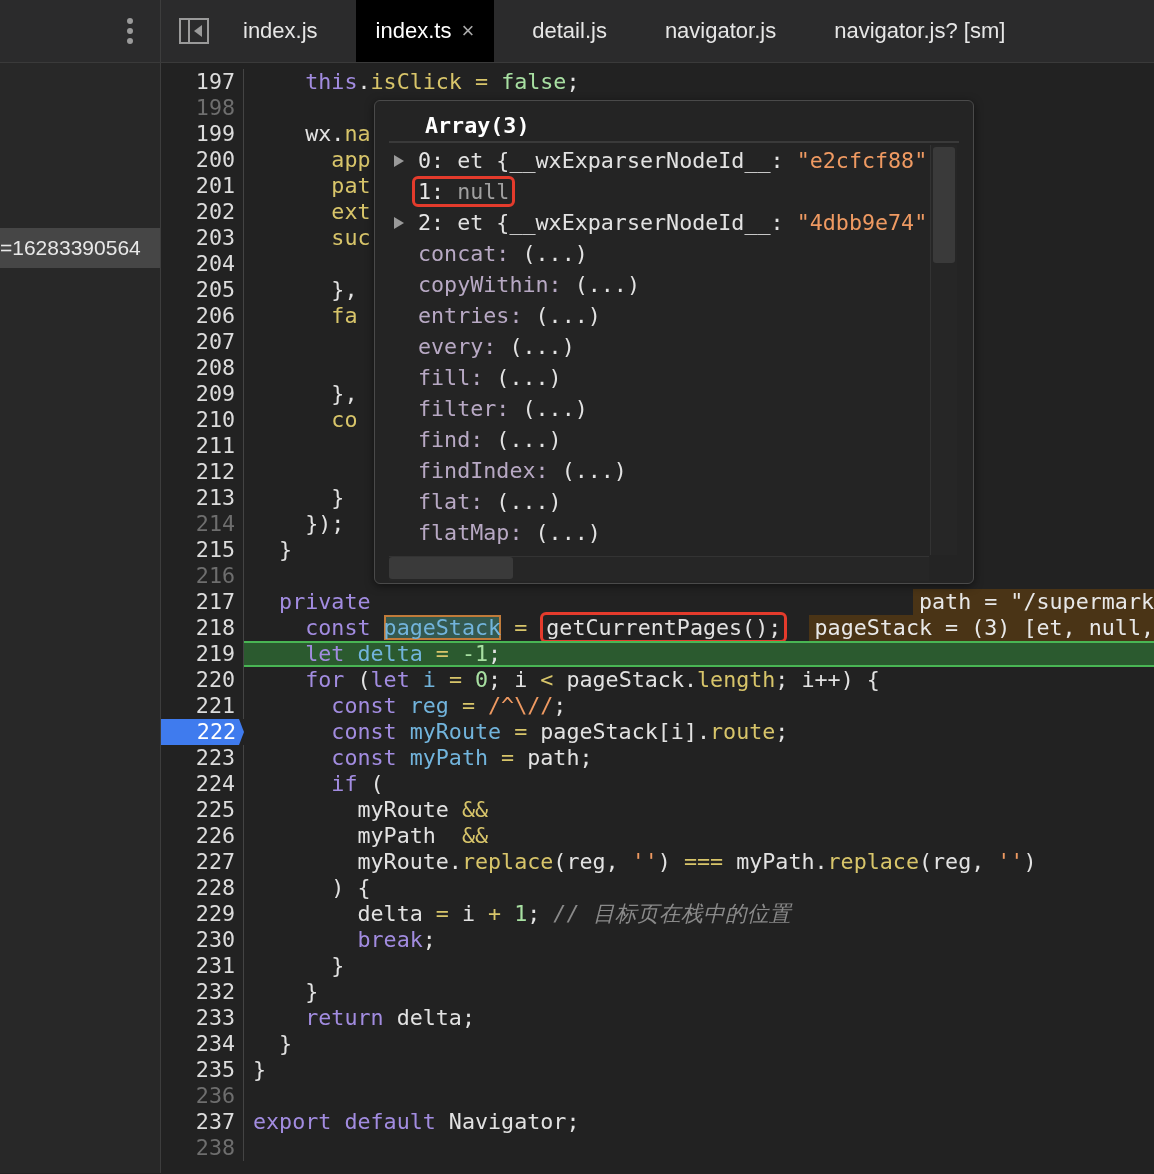  I want to click on file-tab: navigator.js, so click(720, 31).